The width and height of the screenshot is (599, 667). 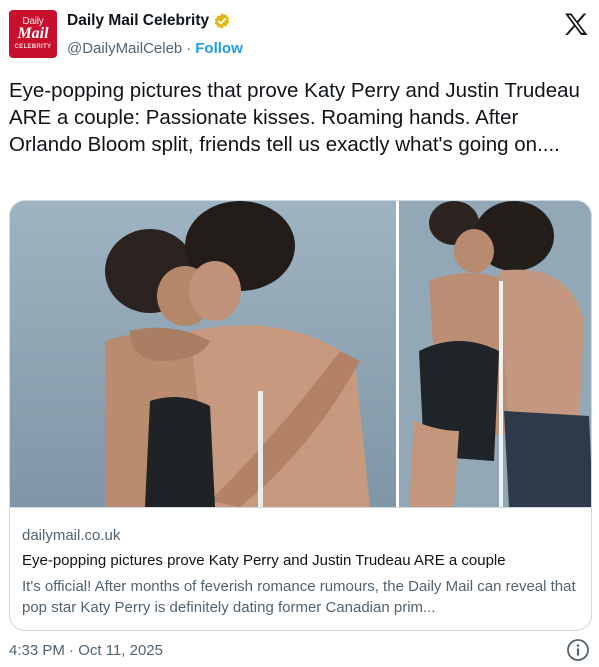 What do you see at coordinates (138, 21) in the screenshot?
I see `display-name: Daily Mail Celebrity` at bounding box center [138, 21].